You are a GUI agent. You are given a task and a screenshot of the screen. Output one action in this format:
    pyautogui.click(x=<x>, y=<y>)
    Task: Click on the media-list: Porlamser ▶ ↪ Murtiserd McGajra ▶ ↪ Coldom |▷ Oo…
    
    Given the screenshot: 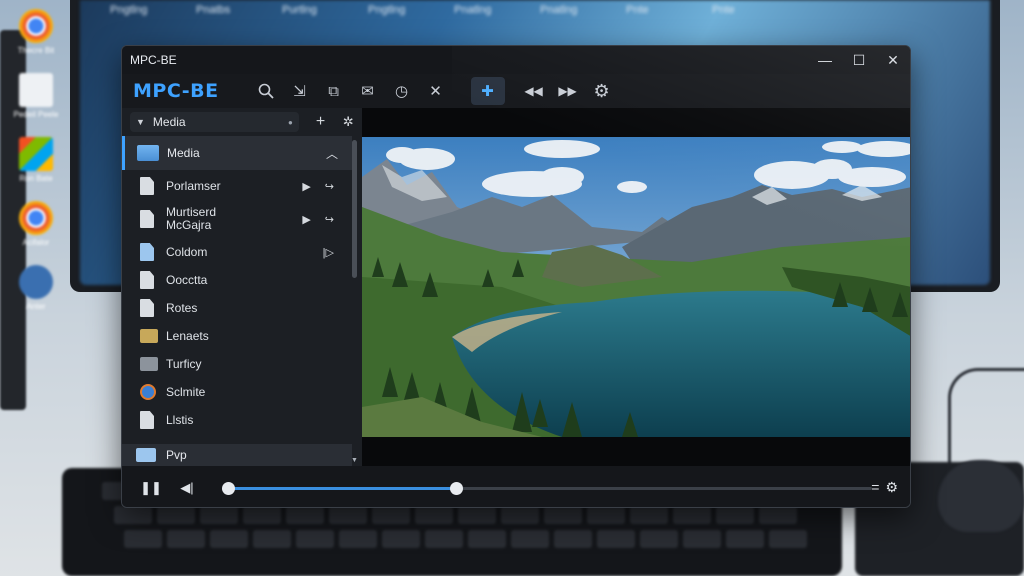 What is the action you would take?
    pyautogui.click(x=237, y=303)
    